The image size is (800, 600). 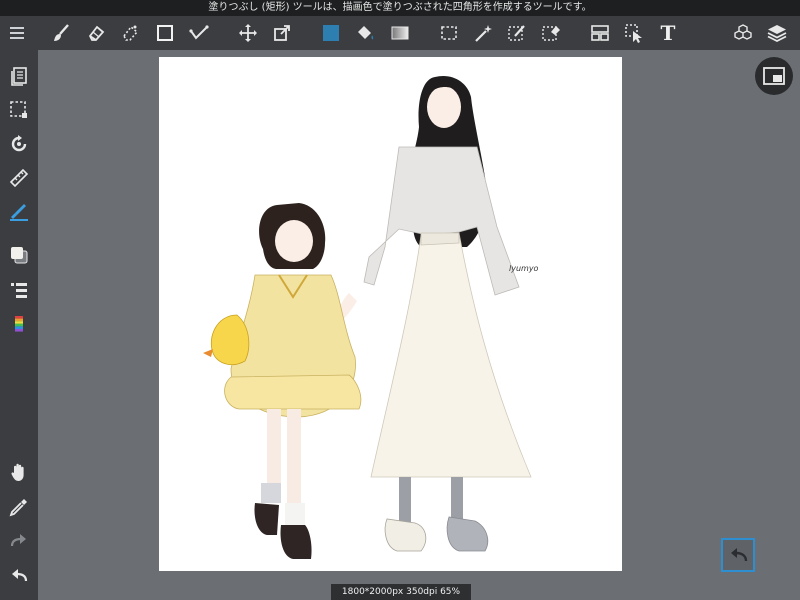 I want to click on navigator-icon, so click(x=774, y=76).